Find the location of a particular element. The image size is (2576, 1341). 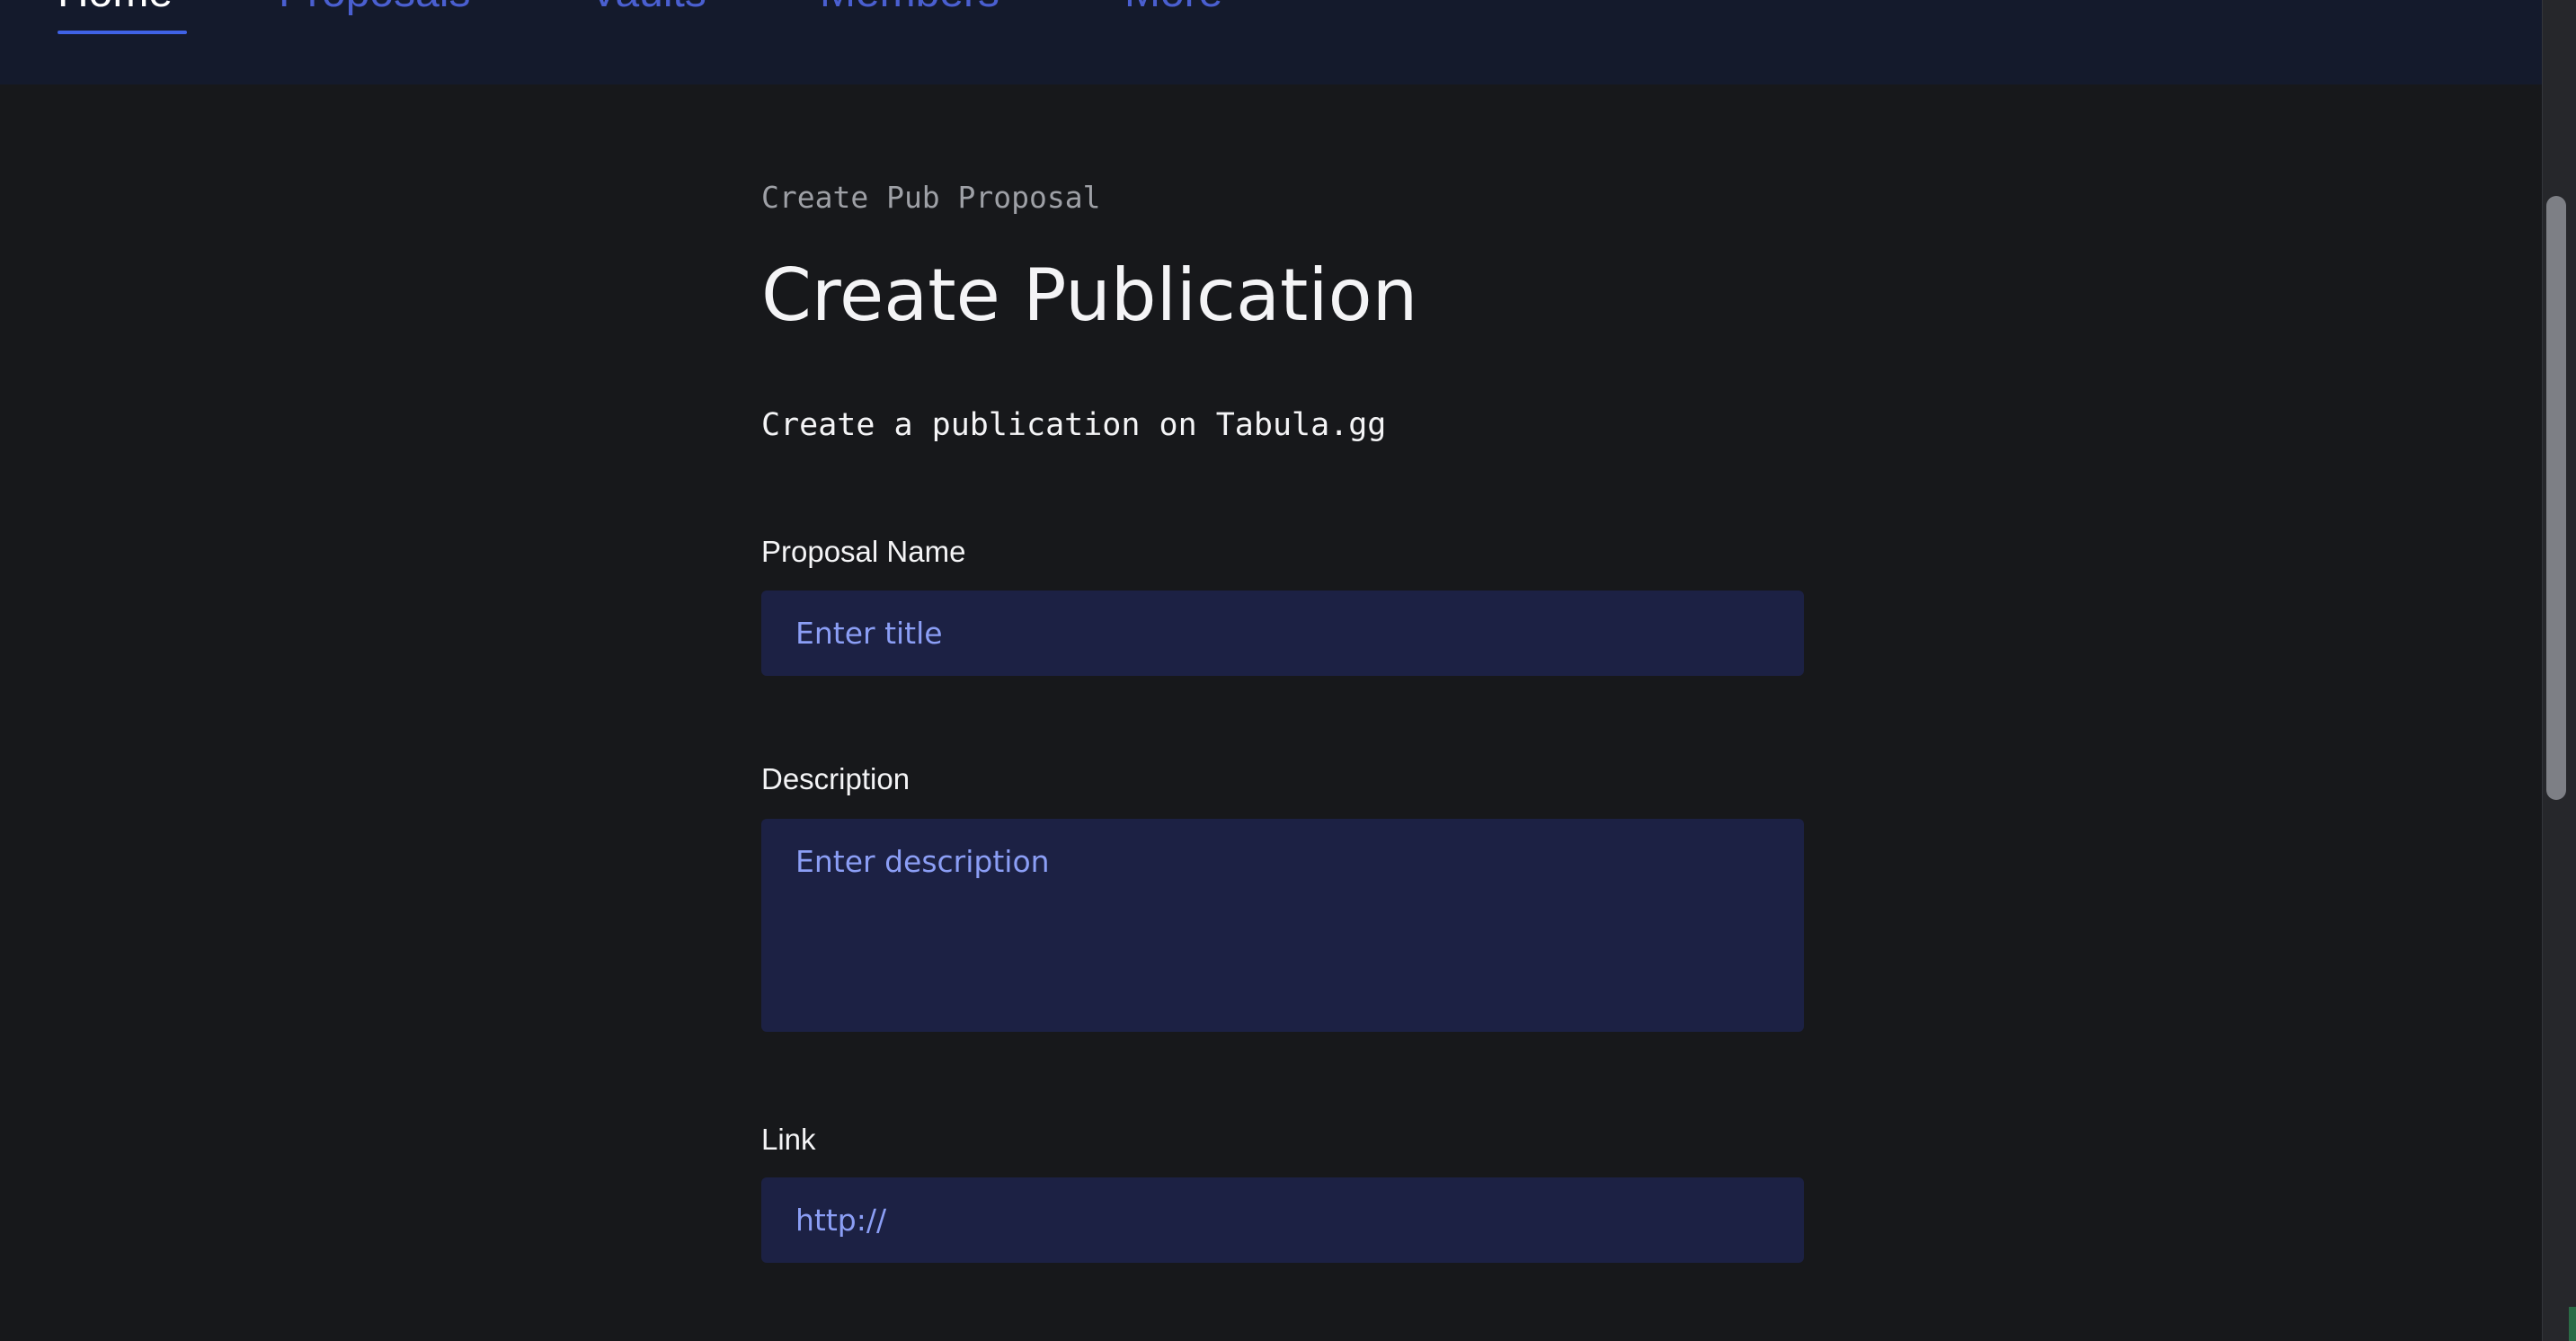

page-subtitle: Create a publication on Tabula.gg is located at coordinates (1074, 425).